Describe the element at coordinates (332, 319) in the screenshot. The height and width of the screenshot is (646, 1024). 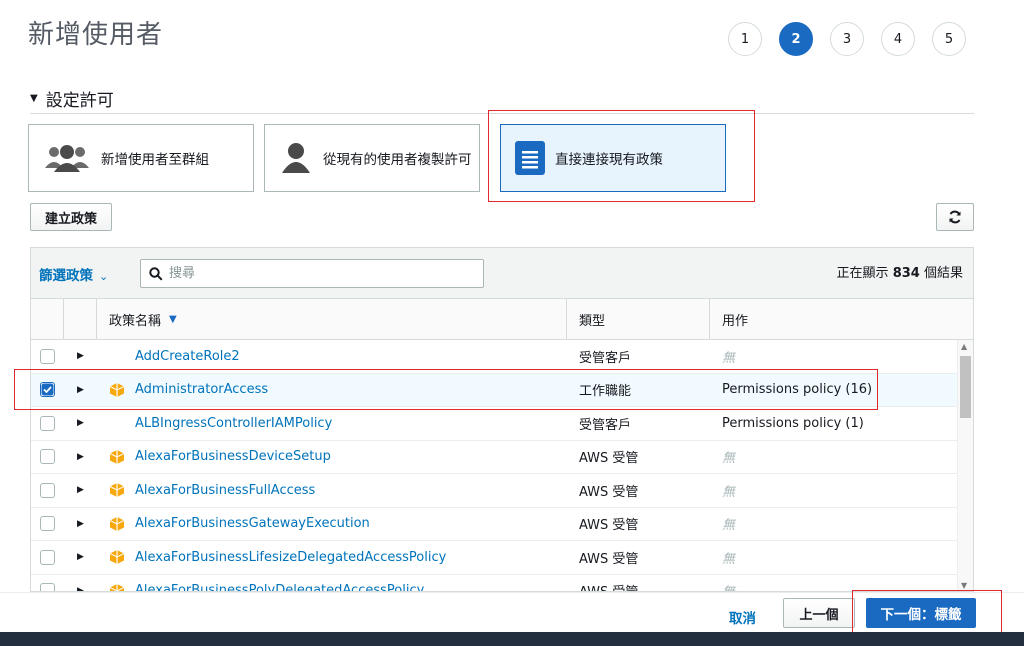
I see `header-policy-name: 政策名稱 ▼` at that location.